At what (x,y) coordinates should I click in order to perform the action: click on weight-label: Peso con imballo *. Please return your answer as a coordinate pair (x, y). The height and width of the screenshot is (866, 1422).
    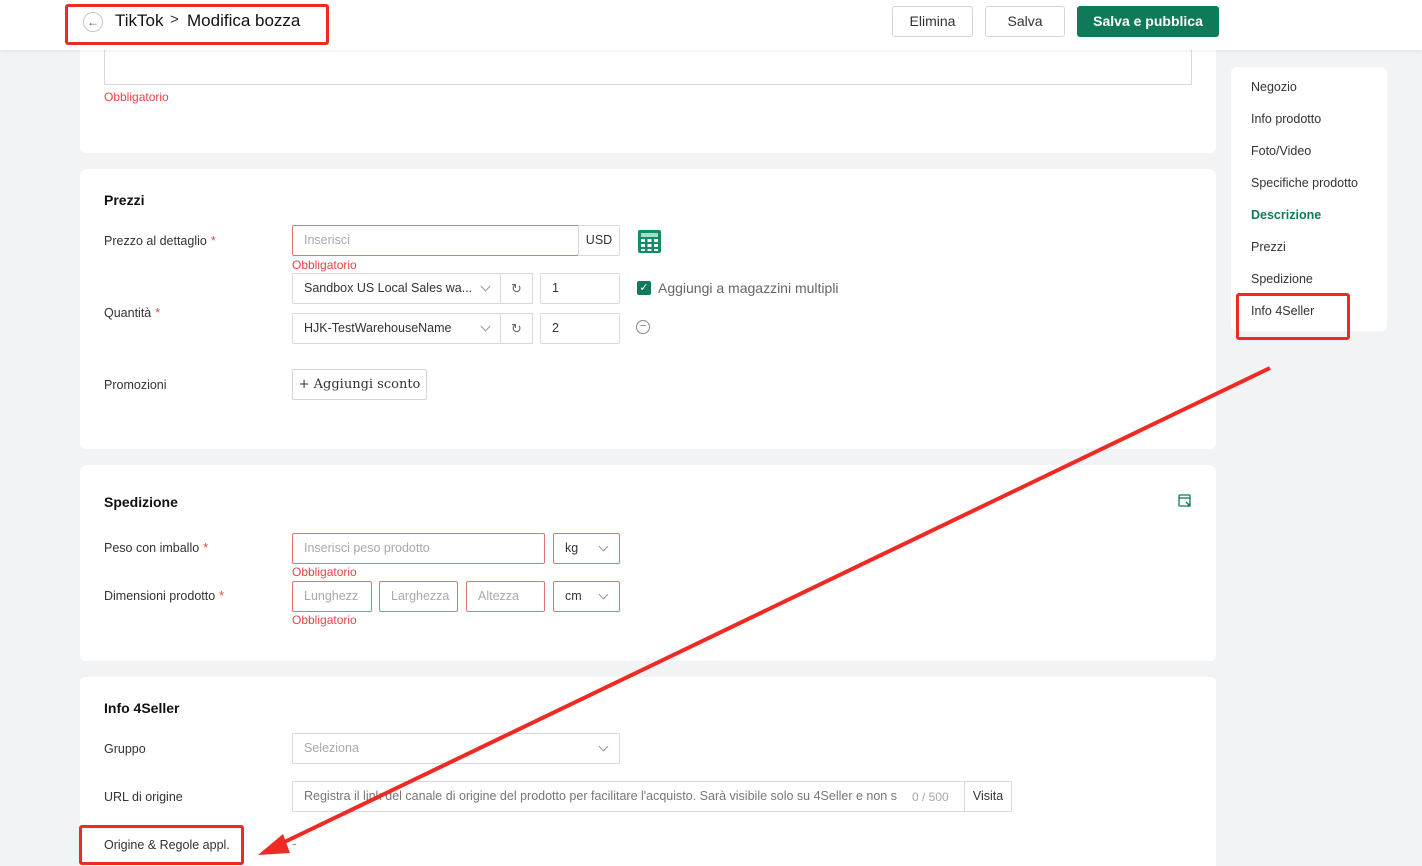
    Looking at the image, I should click on (156, 548).